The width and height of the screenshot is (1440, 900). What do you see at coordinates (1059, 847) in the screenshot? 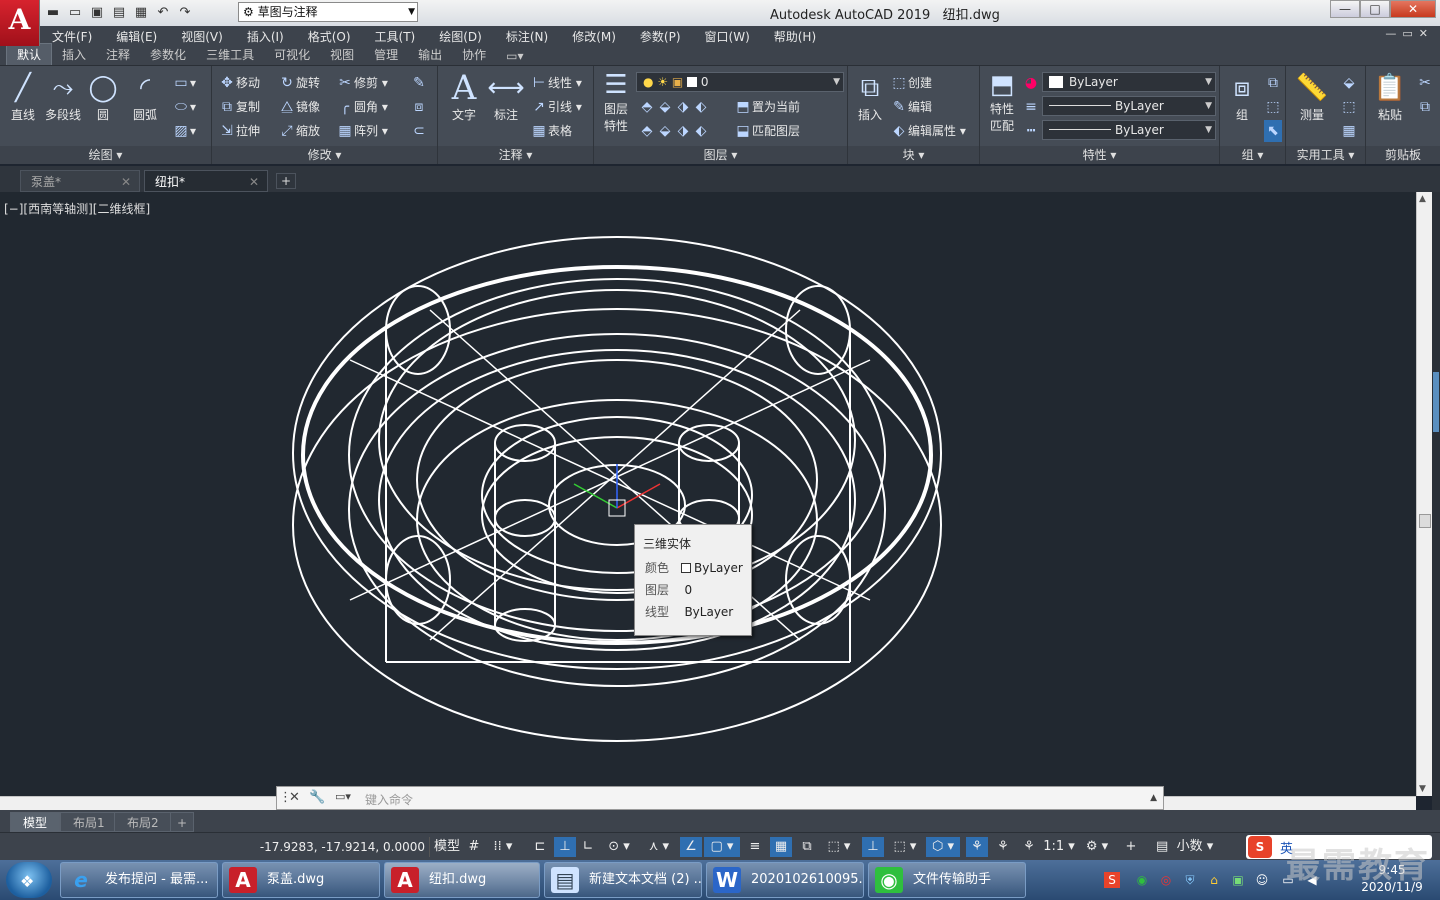
I see `annotation-scale-dropdown: 1:1 ▾` at bounding box center [1059, 847].